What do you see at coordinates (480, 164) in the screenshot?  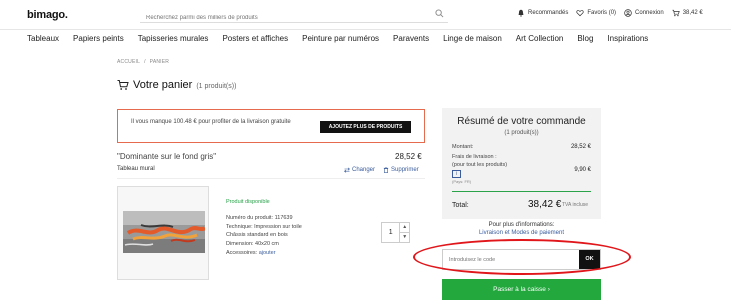 I see `shipping-label-line2: (pour tout les produits)` at bounding box center [480, 164].